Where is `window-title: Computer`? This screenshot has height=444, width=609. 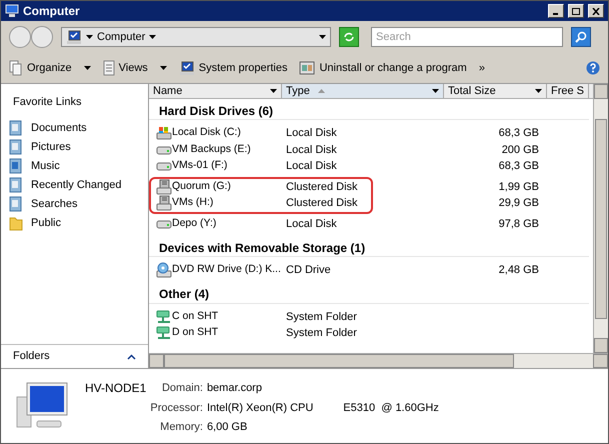 window-title: Computer is located at coordinates (52, 11).